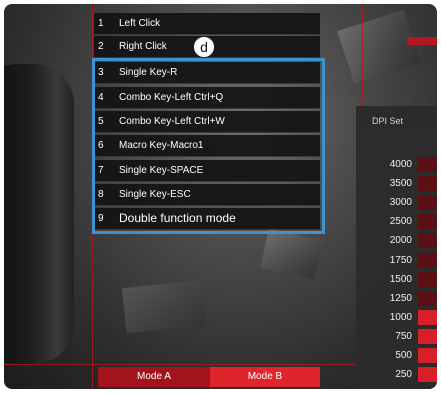  I want to click on dpi-row: 1250, so click(396, 298).